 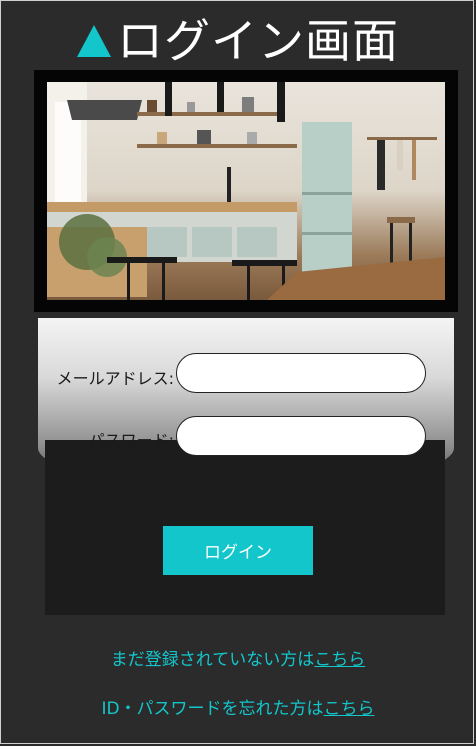 I want to click on email-label: メールアドレス:, so click(x=115, y=378).